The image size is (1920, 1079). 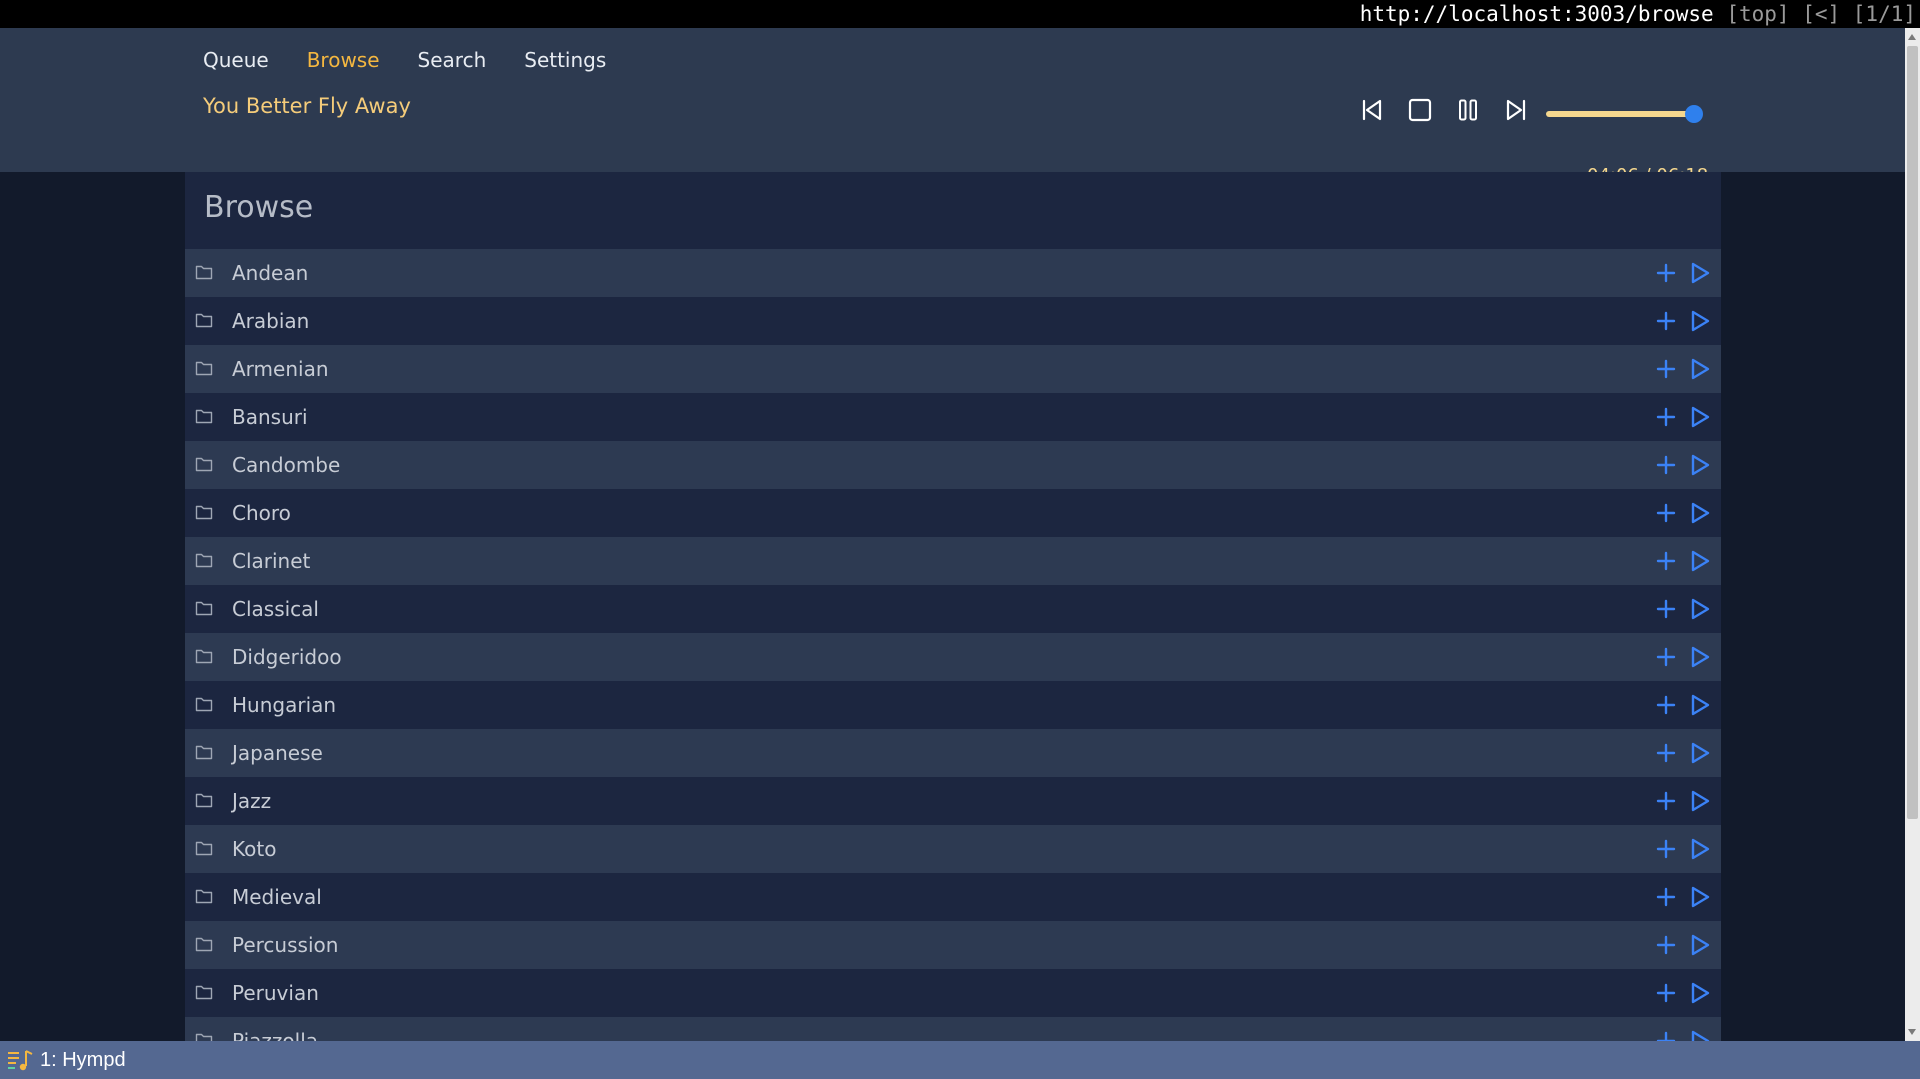 What do you see at coordinates (285, 945) in the screenshot?
I see `folder-name: Percussion` at bounding box center [285, 945].